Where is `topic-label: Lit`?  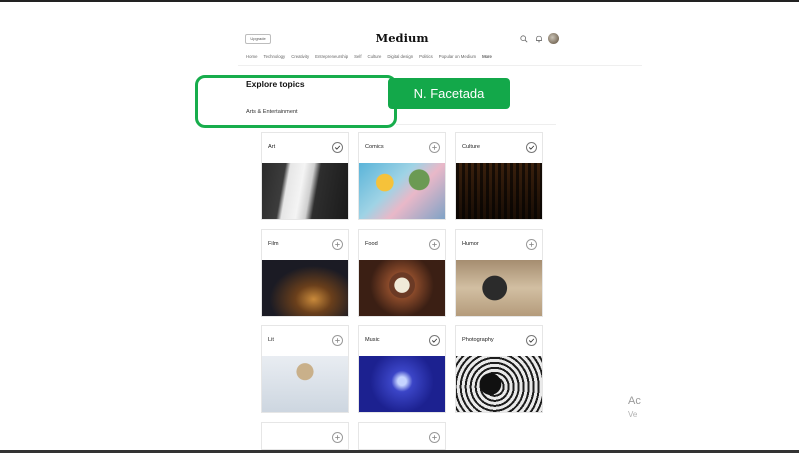
topic-label: Lit is located at coordinates (271, 340).